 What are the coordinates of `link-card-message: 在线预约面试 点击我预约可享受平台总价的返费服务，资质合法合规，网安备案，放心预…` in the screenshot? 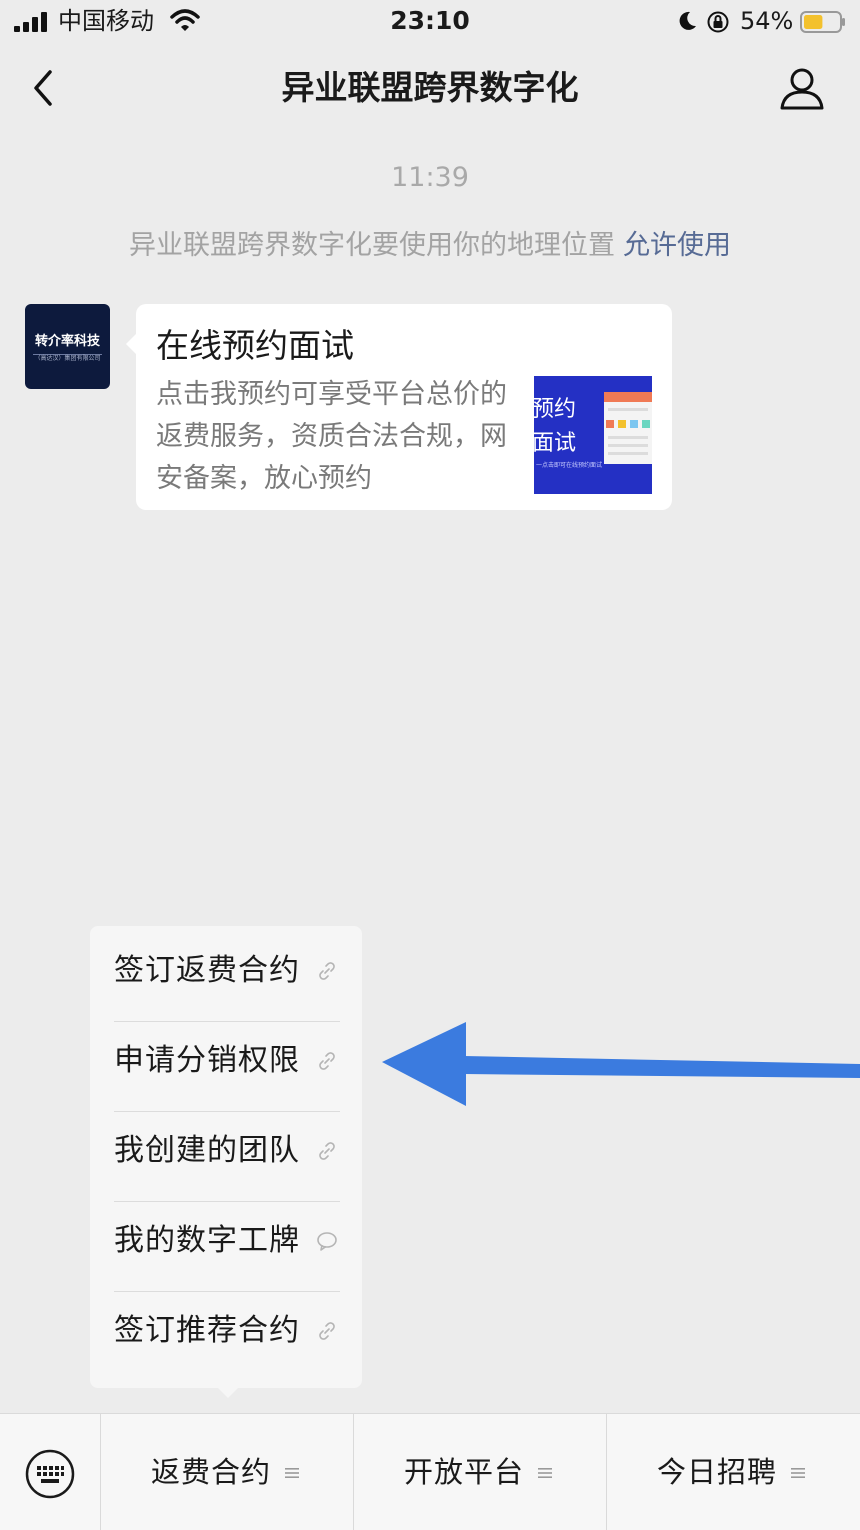 It's located at (399, 407).